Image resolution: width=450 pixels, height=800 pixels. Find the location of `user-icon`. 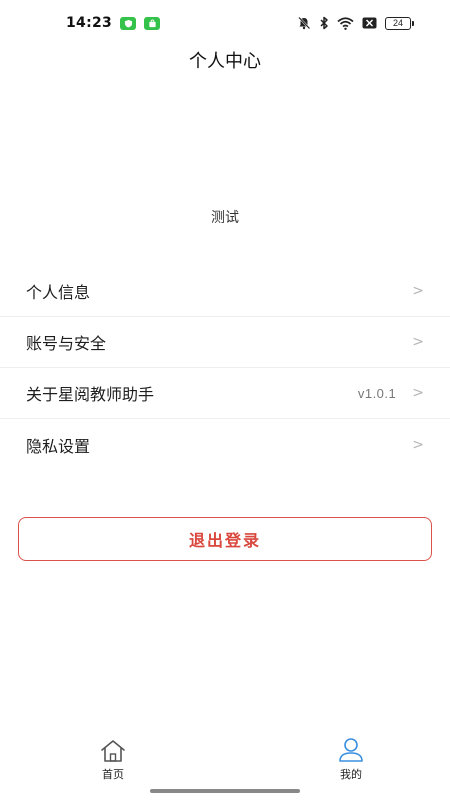

user-icon is located at coordinates (351, 749).